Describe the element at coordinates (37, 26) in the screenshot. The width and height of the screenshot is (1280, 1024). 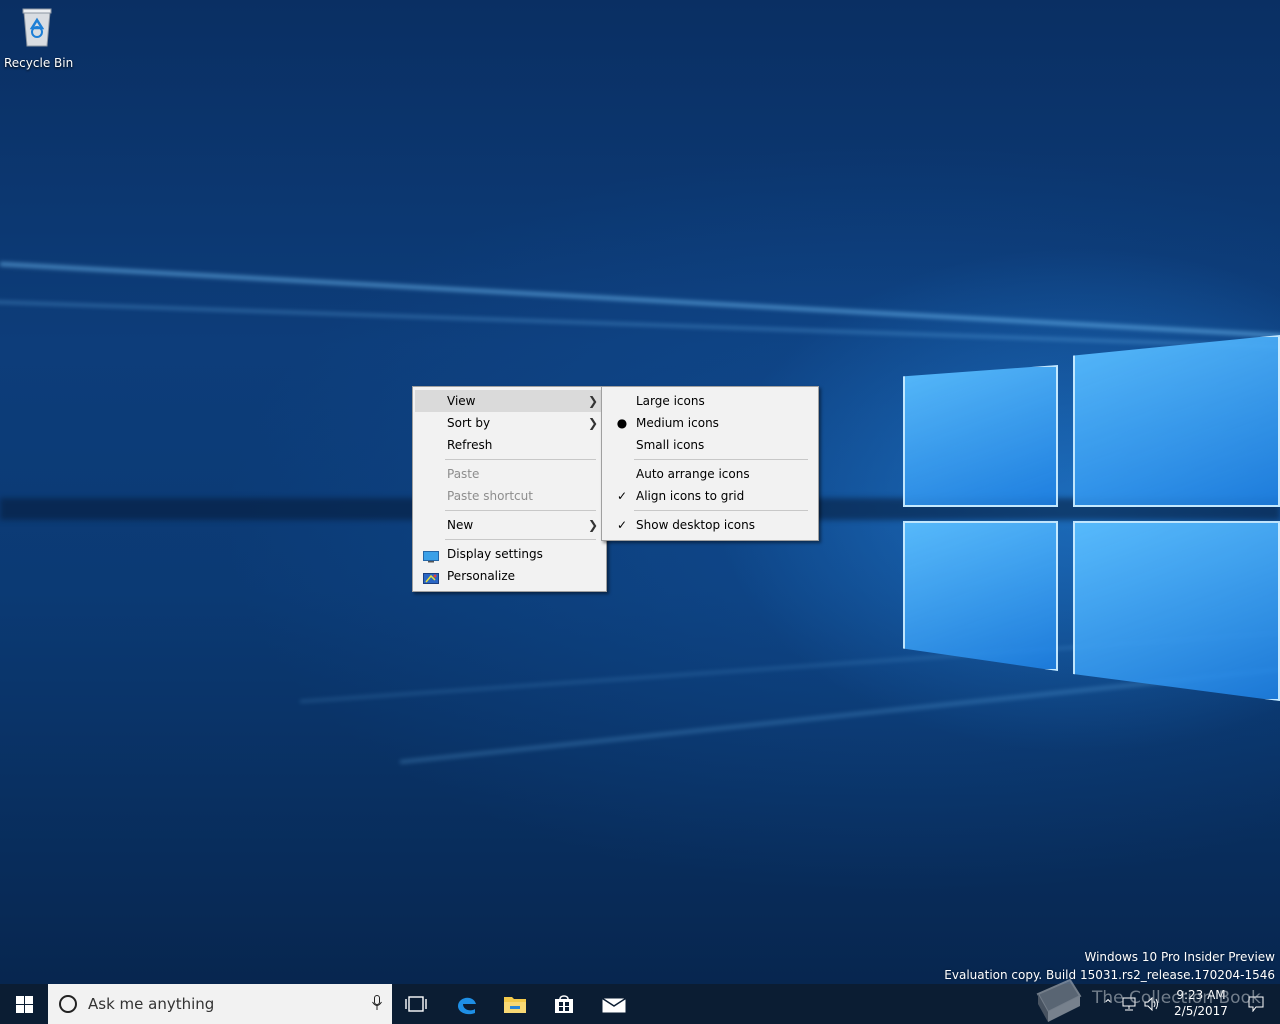
I see `recycle-bin-icon` at that location.